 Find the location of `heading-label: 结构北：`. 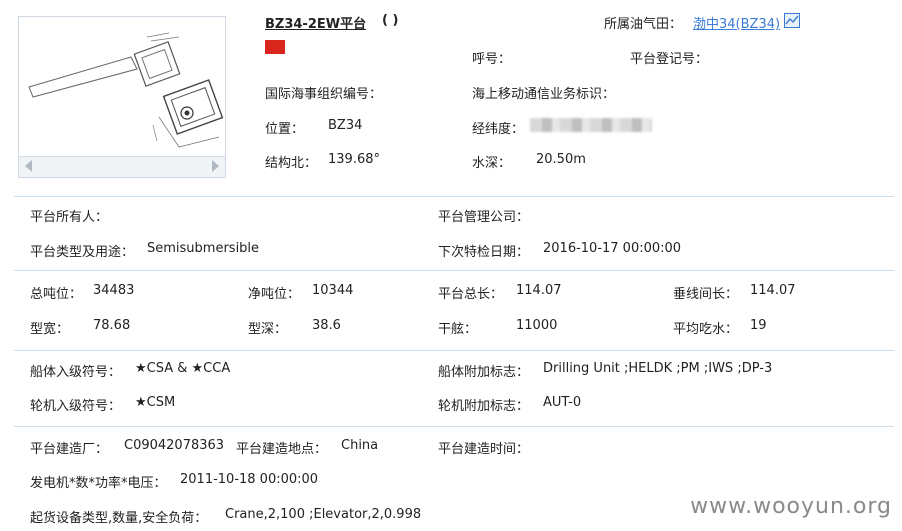

heading-label: 结构北： is located at coordinates (291, 163).